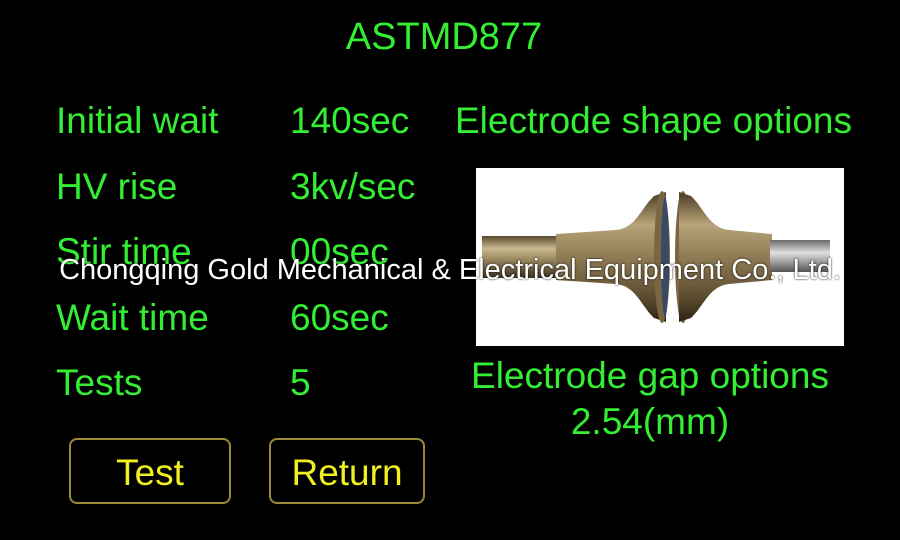 The image size is (900, 540). I want to click on hv-rise-value: 3kv/sec, so click(352, 187).